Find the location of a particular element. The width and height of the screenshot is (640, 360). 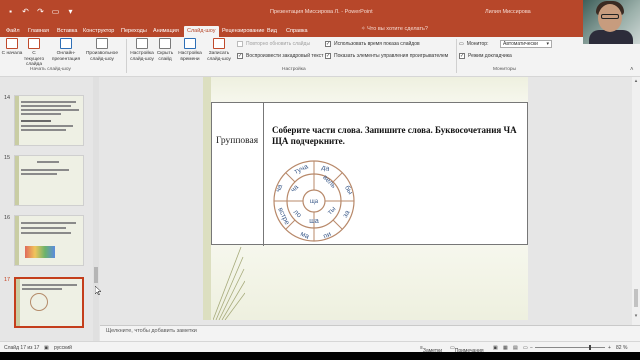

from-current-button: С текущего слайда is located at coordinates (34, 53).